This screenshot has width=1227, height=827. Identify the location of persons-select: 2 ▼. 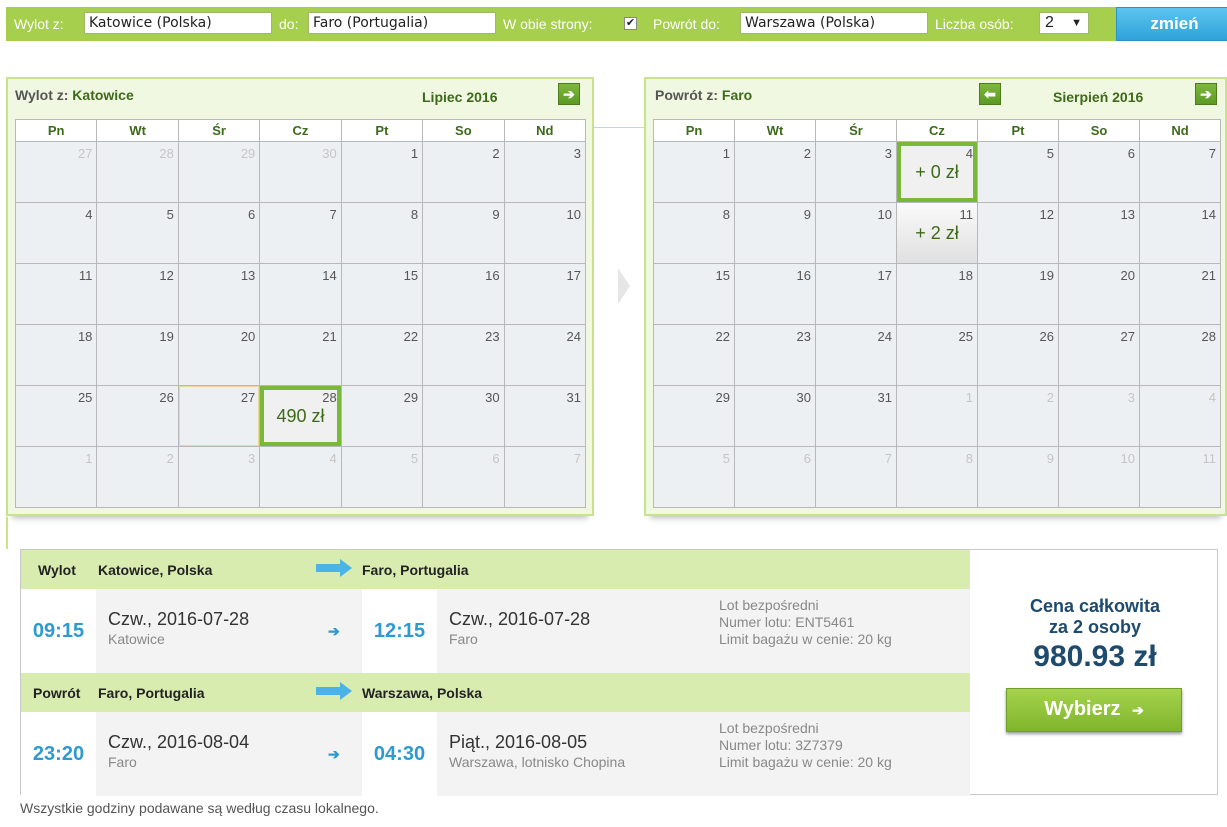
(1064, 23).